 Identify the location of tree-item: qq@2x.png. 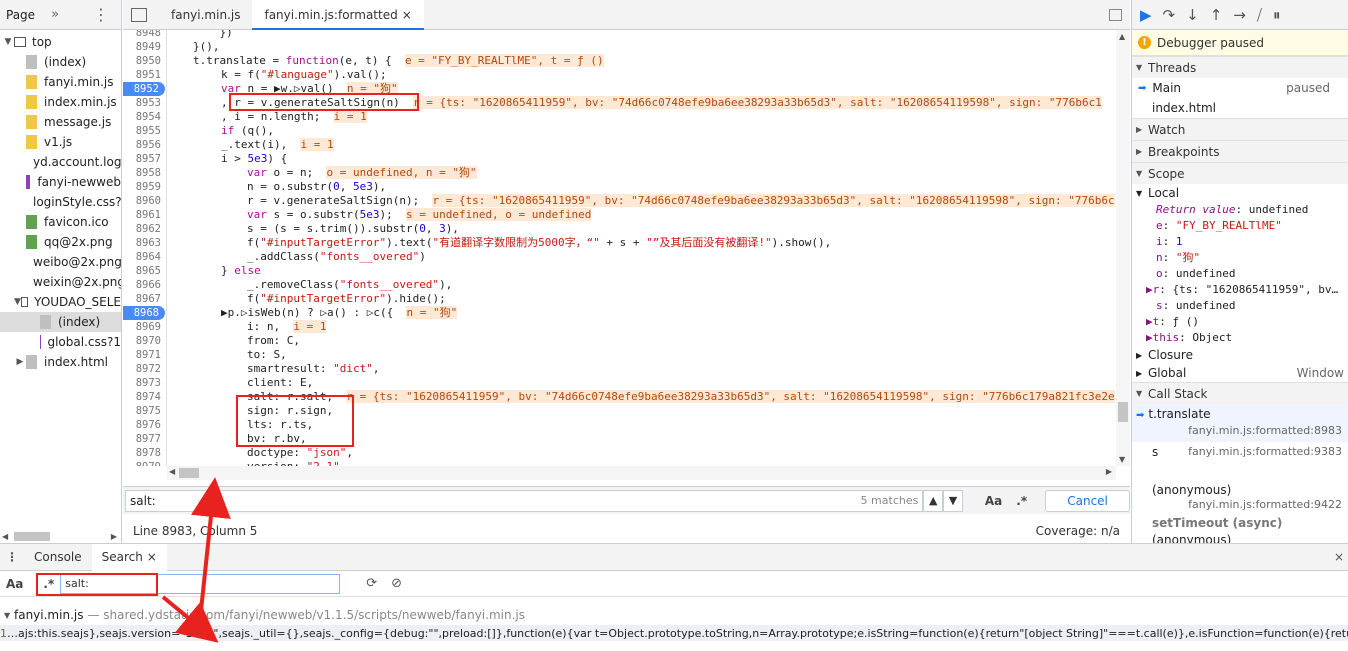
(60, 242).